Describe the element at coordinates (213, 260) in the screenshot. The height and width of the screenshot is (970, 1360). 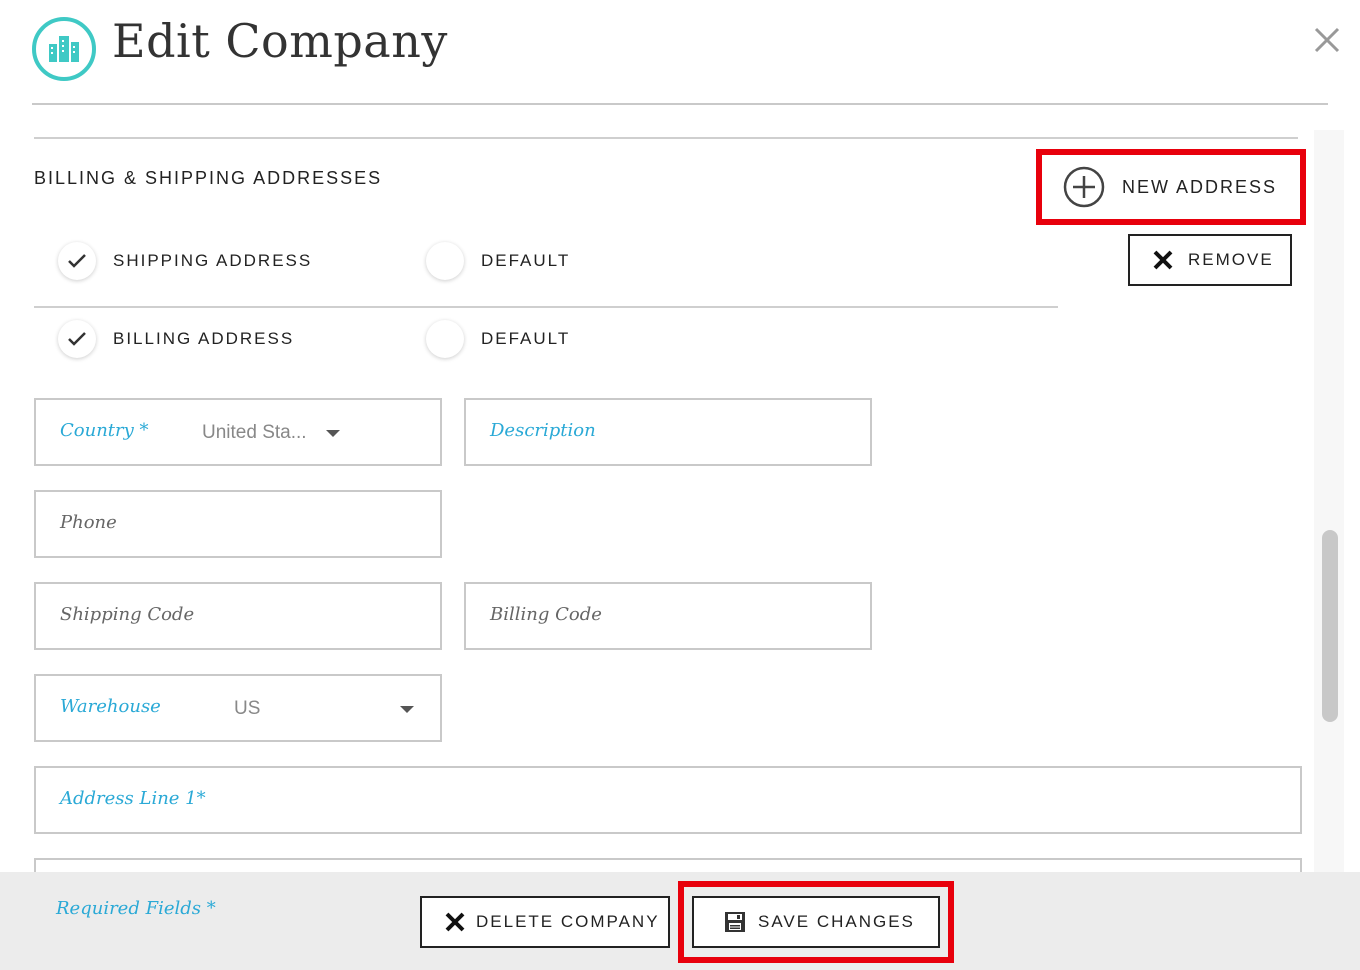
I see `shipping-address-label: SHIPPING ADDRESS` at that location.